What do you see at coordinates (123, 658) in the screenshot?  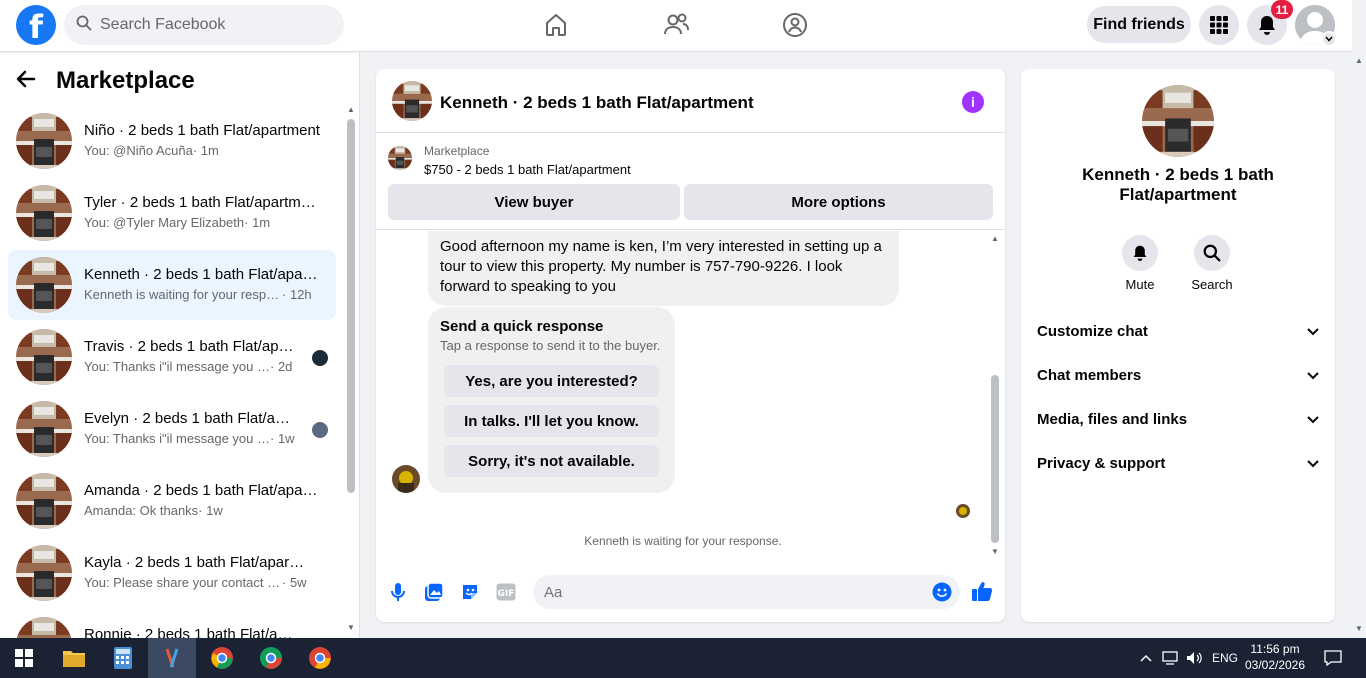 I see `calculator-icon` at bounding box center [123, 658].